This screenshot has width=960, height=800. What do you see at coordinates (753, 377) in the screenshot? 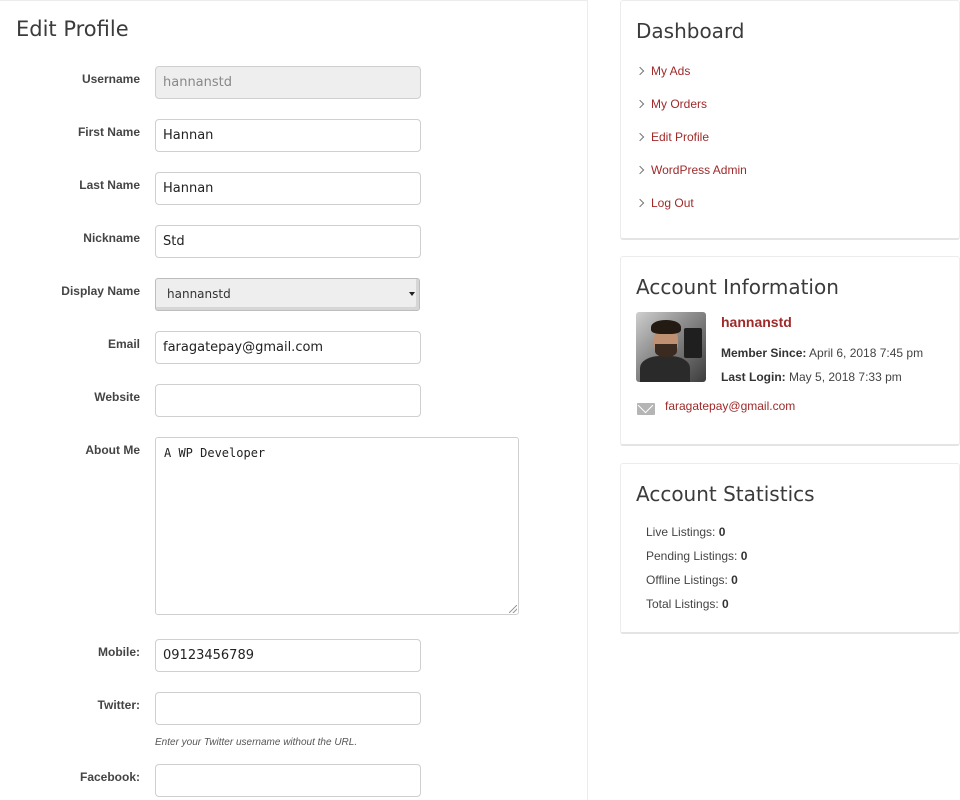
I see `last-login-label: Last Login:` at bounding box center [753, 377].